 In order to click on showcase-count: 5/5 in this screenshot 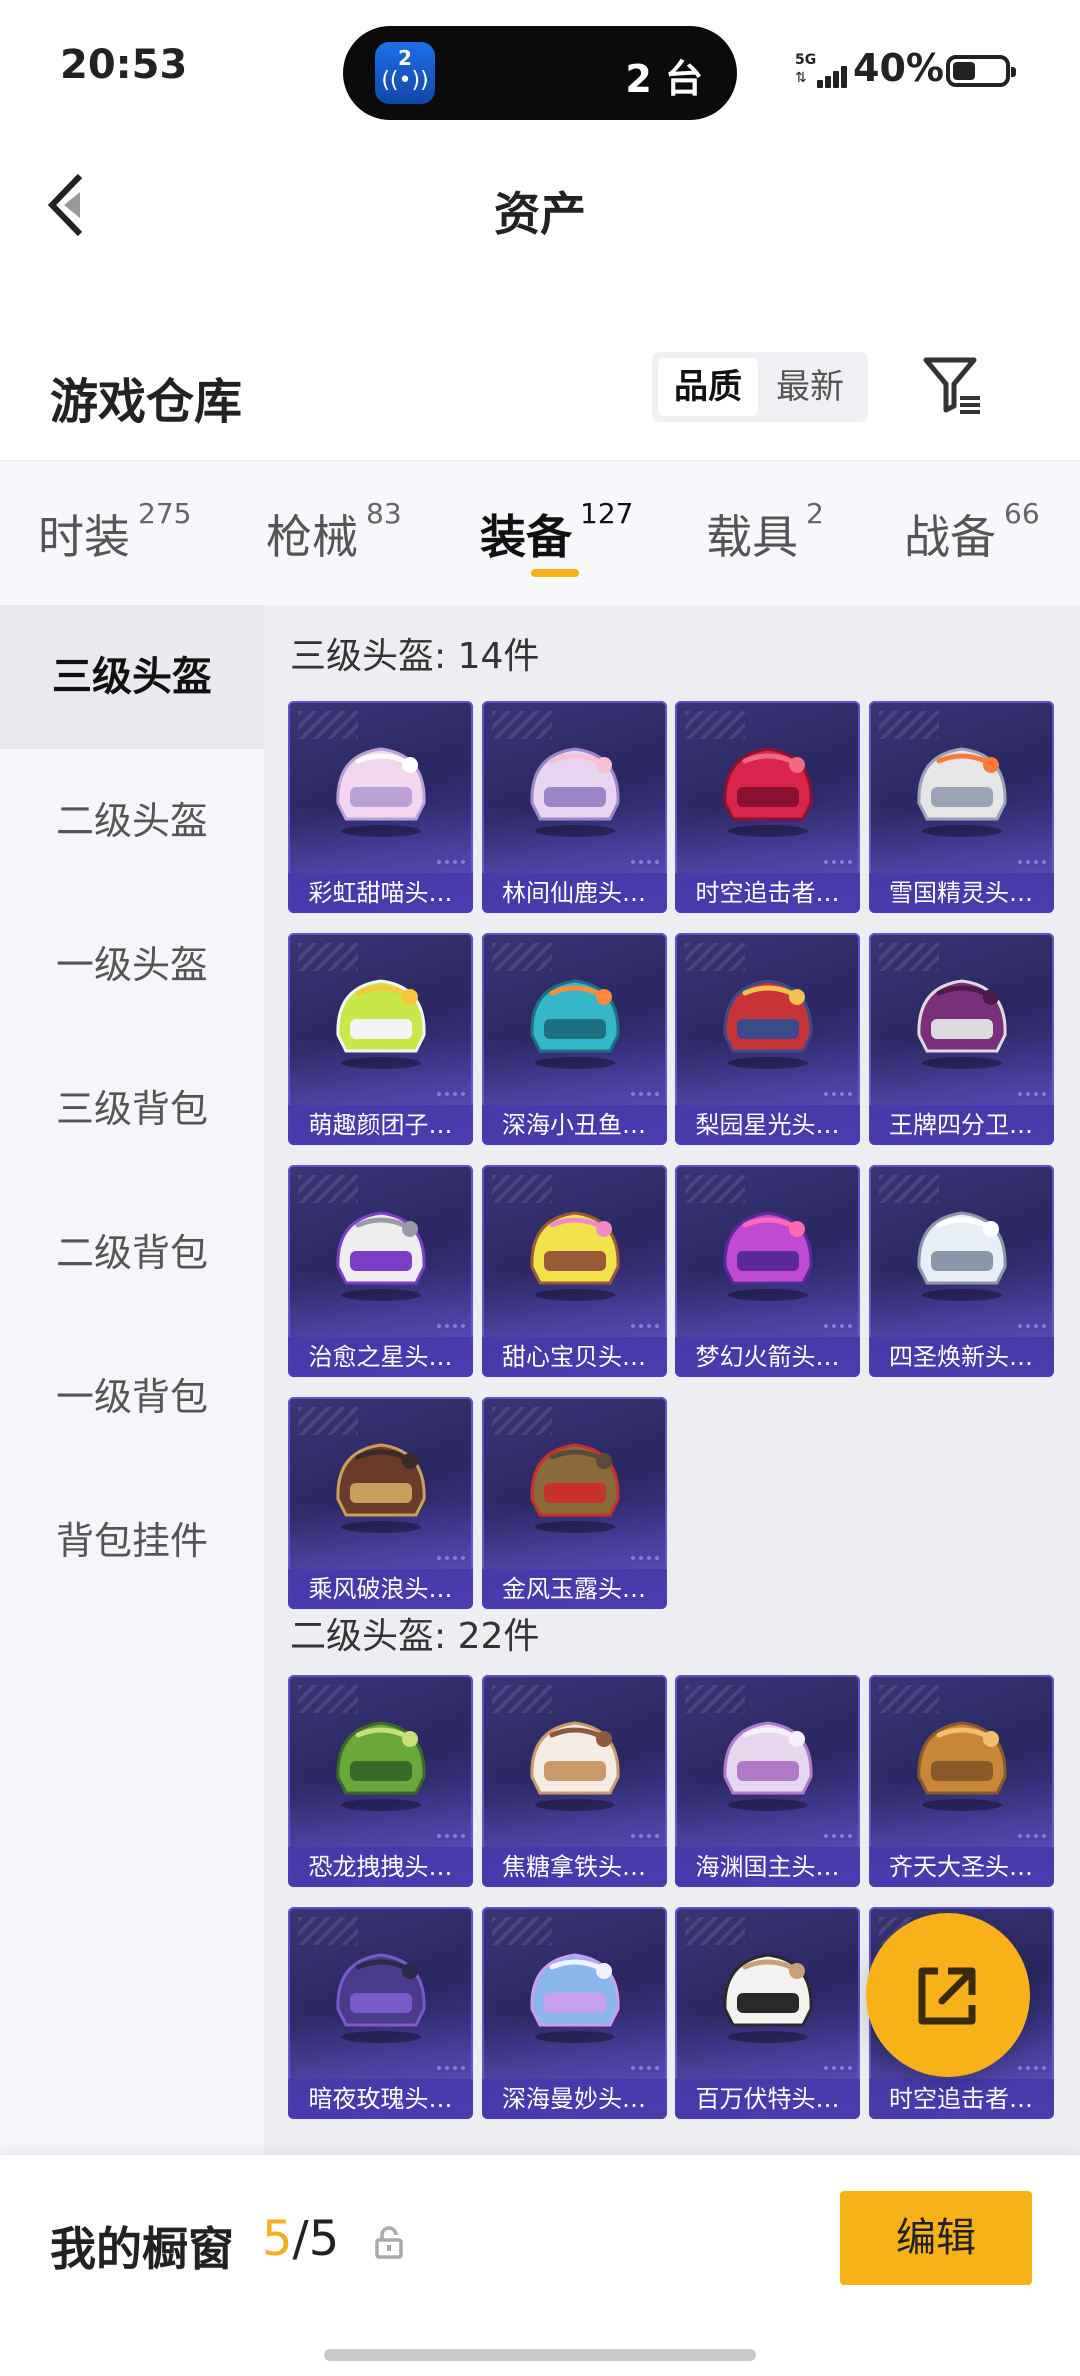, I will do `click(300, 2239)`.